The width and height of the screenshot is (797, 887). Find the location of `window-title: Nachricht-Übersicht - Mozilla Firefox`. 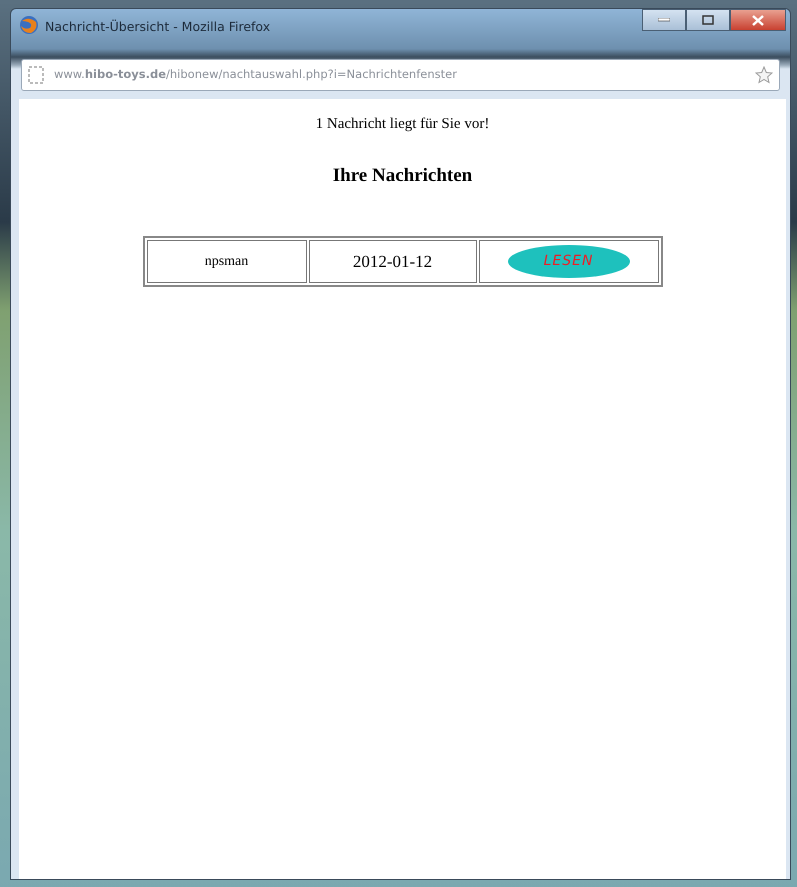

window-title: Nachricht-Übersicht - Mozilla Firefox is located at coordinates (157, 27).